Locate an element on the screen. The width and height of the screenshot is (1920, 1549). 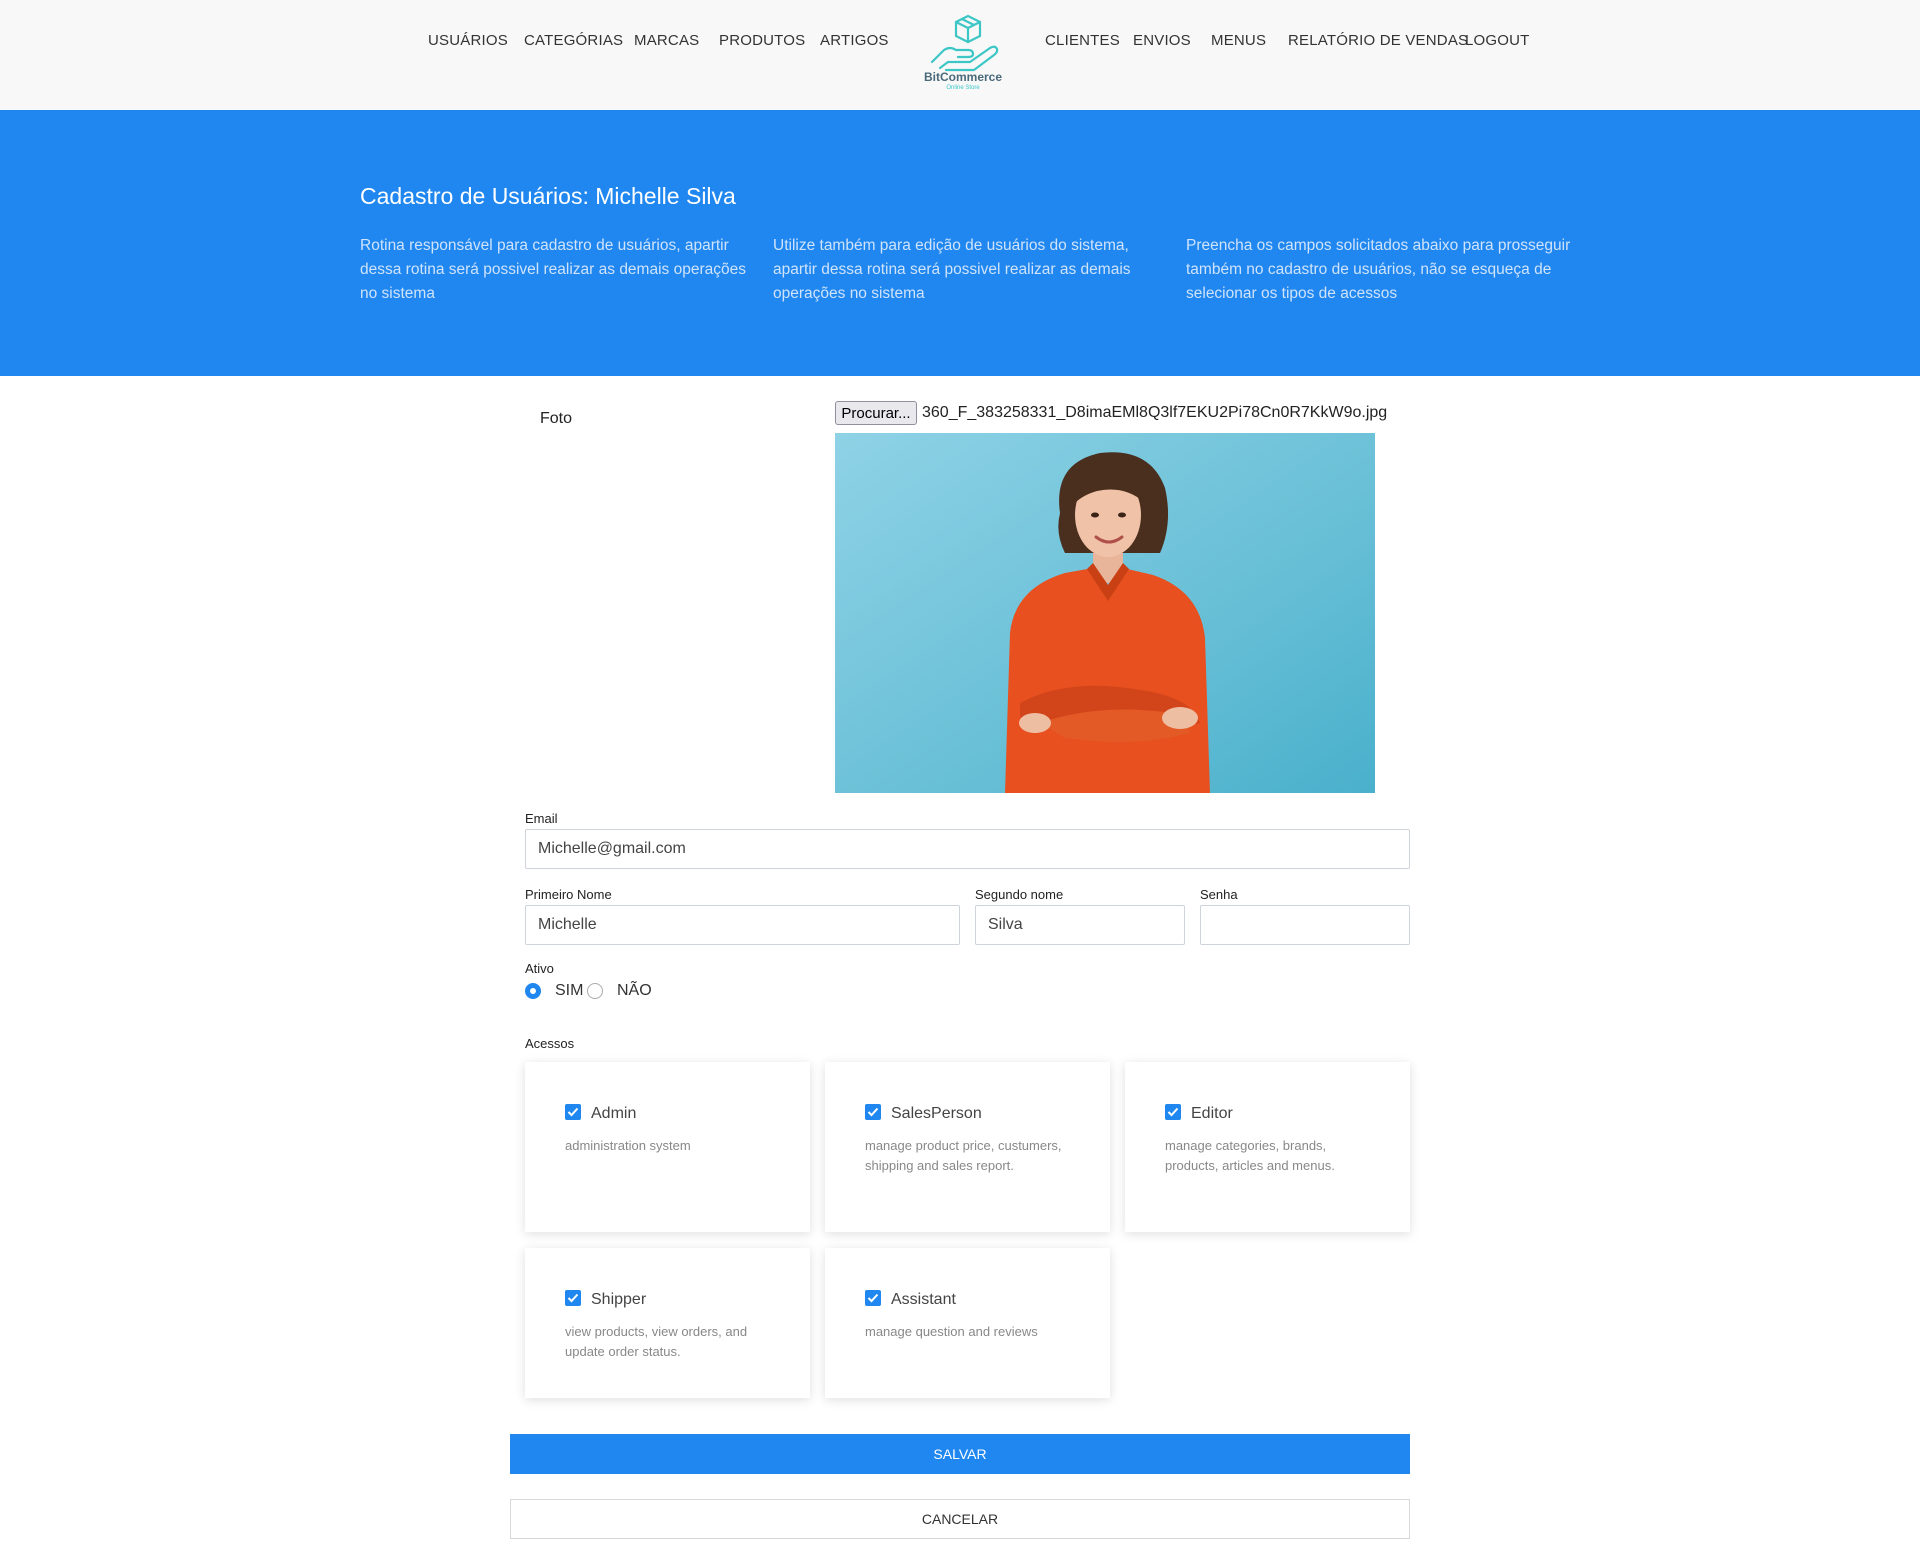
nav-link-produtos: PRODUTOS is located at coordinates (762, 40).